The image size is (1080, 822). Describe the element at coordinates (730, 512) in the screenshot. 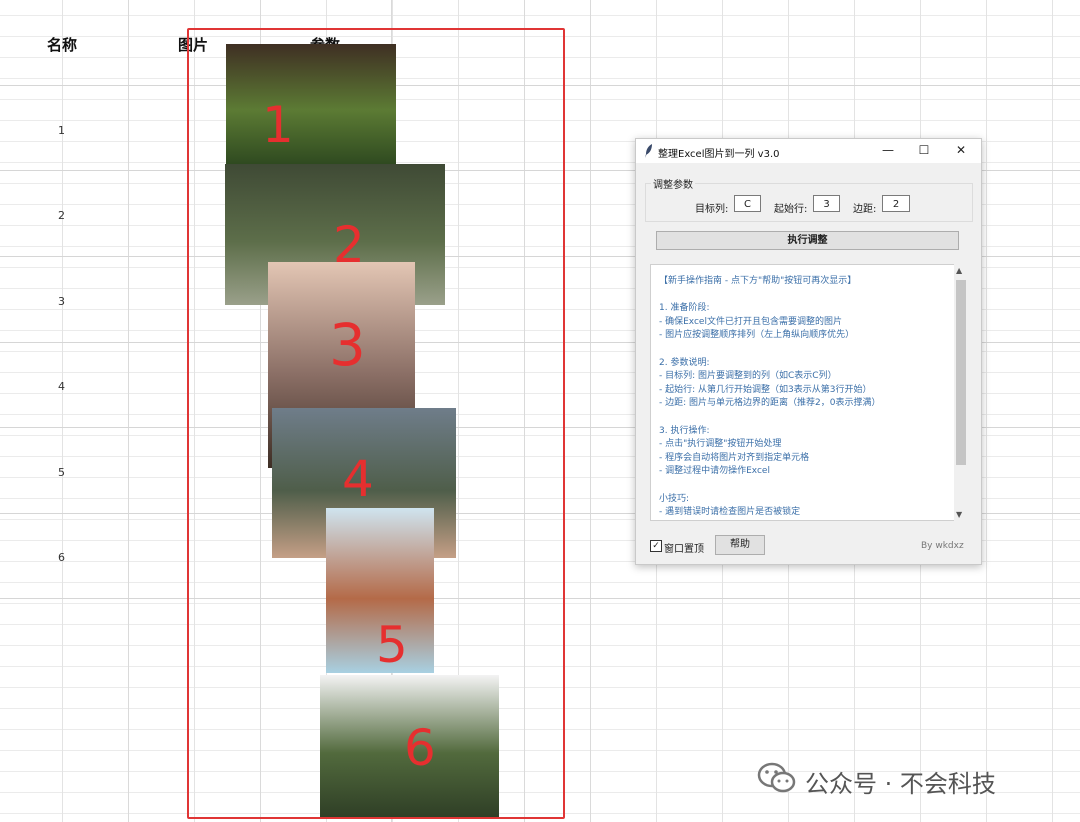

I see `guide-line: - 遇到错误时请检查图片是否被锁定` at that location.